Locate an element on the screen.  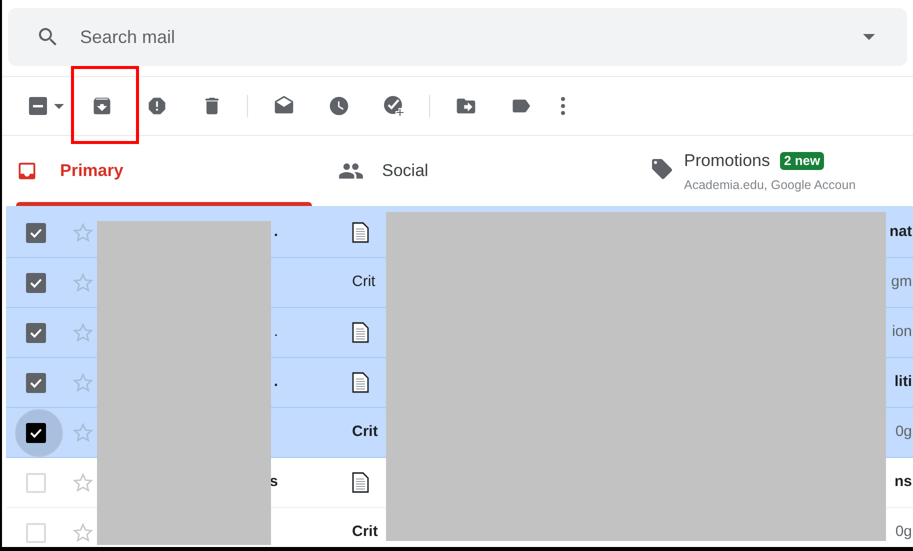
tag-icon is located at coordinates (662, 169).